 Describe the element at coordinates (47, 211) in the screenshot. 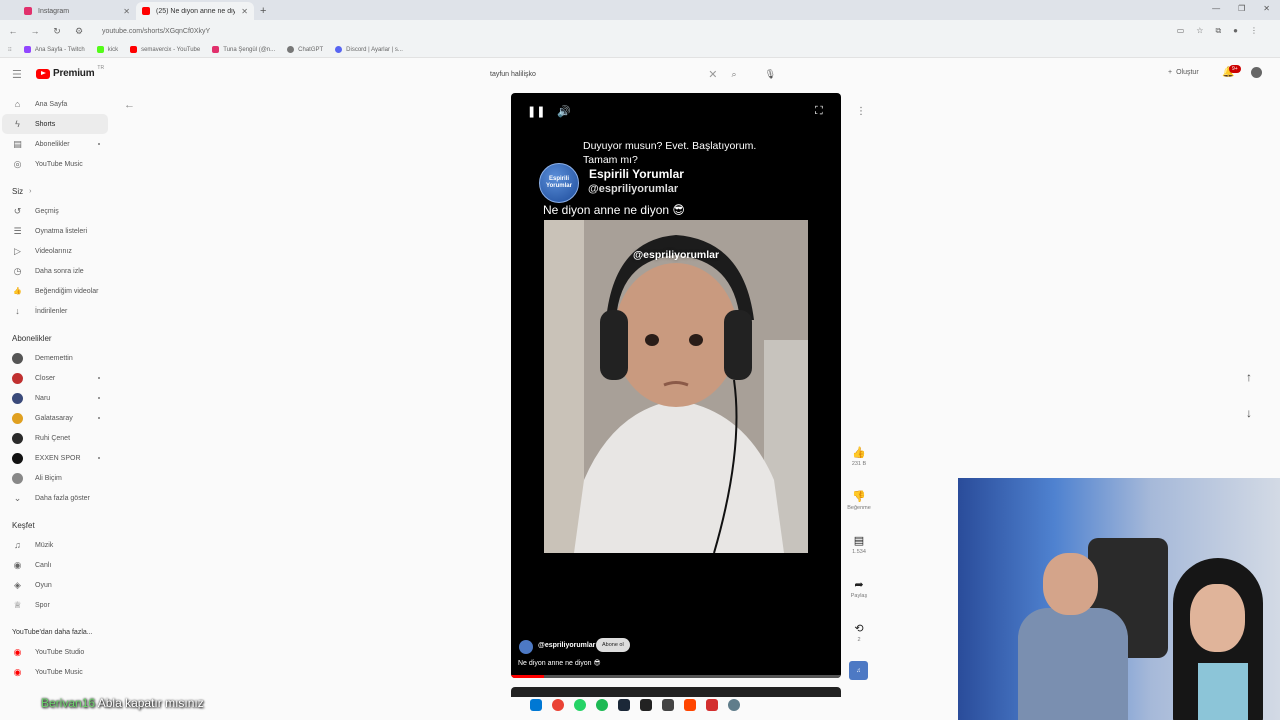

I see `sidebar-item-label: Geçmiş` at that location.